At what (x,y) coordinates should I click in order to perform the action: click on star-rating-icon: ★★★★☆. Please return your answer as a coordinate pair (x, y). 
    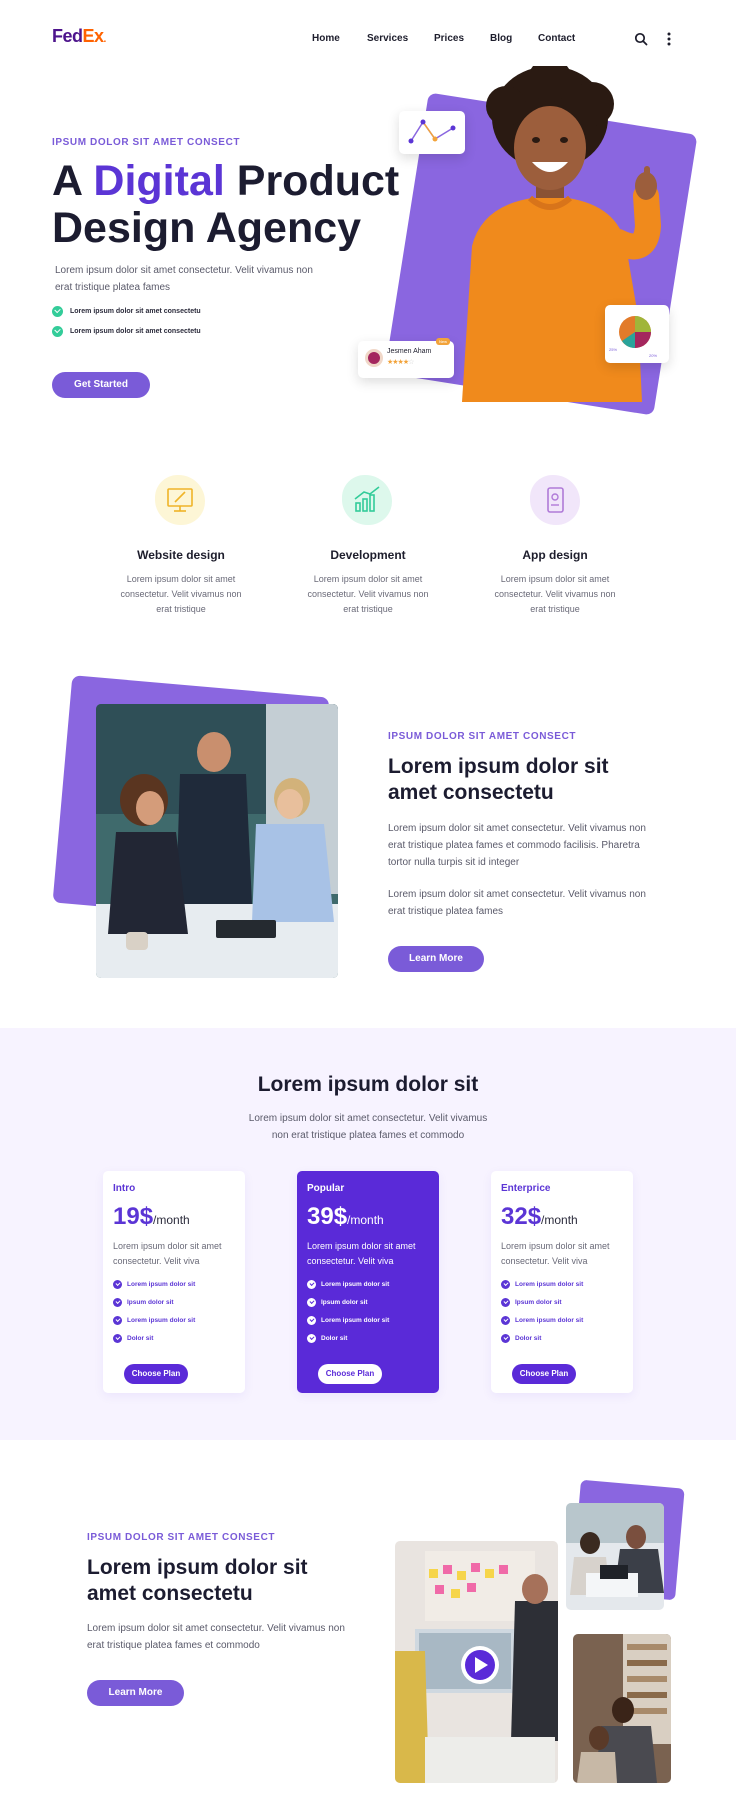
    Looking at the image, I should click on (400, 362).